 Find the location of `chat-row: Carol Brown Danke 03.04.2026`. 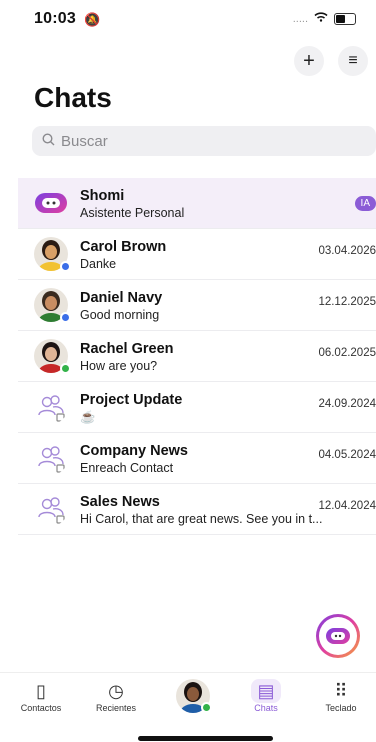

chat-row: Carol Brown Danke 03.04.2026 is located at coordinates (197, 254).